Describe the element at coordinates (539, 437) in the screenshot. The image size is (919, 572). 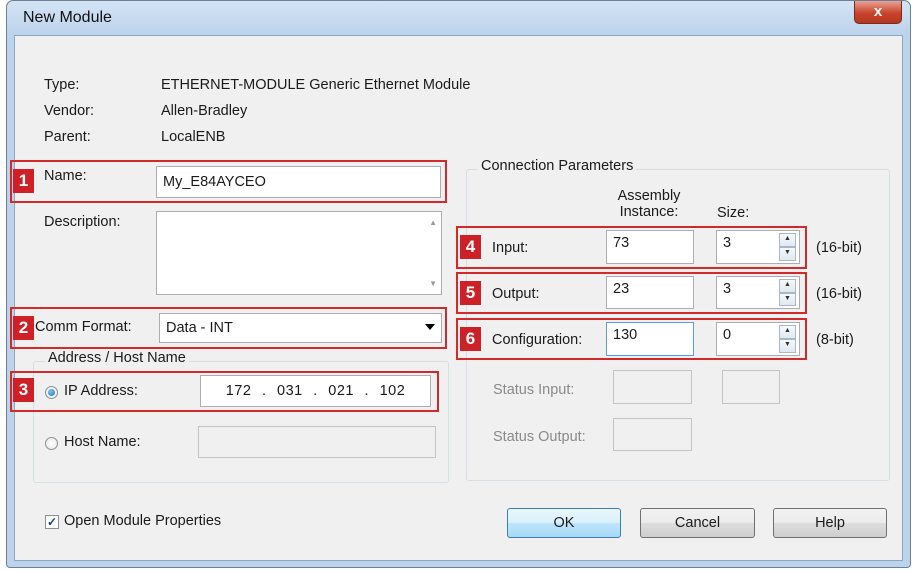
I see `status-output-label: Status Output:` at that location.